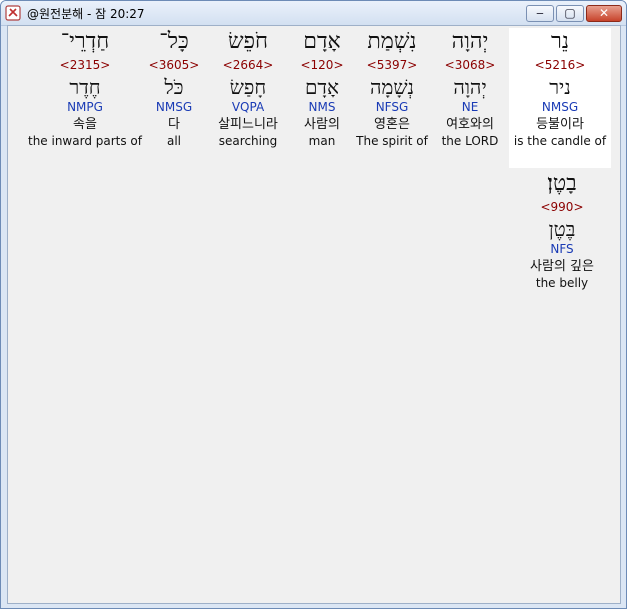 Image resolution: width=627 pixels, height=609 pixels. I want to click on close-button: ✕, so click(604, 13).